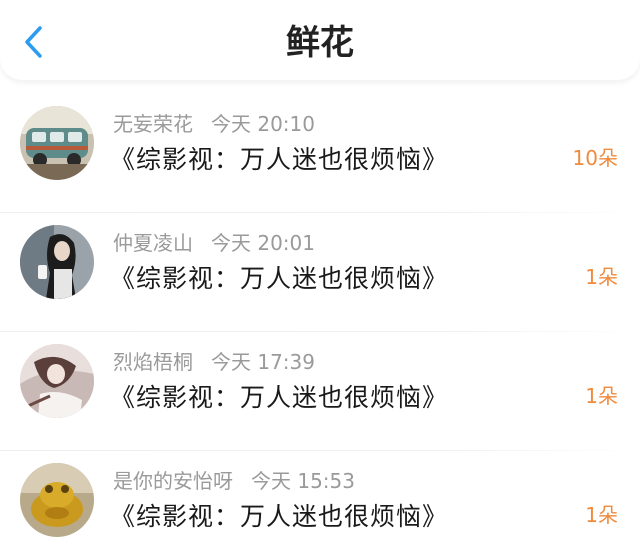 This screenshot has height=540, width=640. Describe the element at coordinates (303, 481) in the screenshot. I see `gift-time: 今天 15:53` at that location.